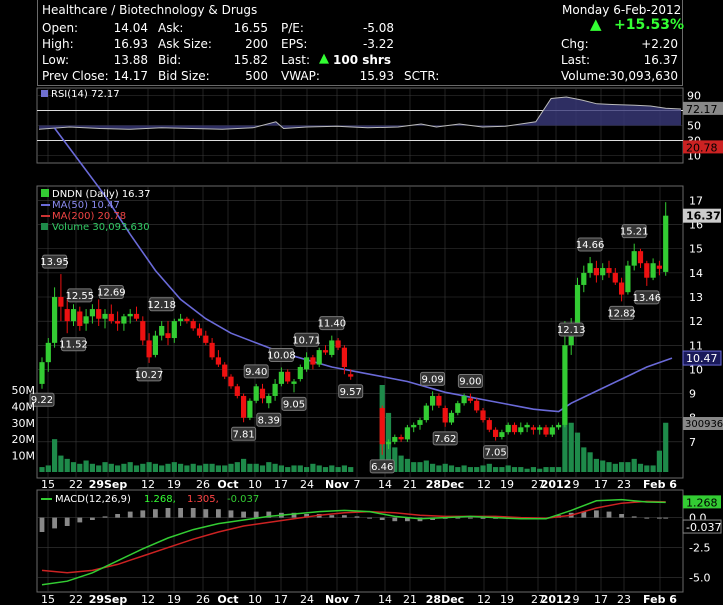  I want to click on x-axis-label-bottom: 22, so click(76, 599).